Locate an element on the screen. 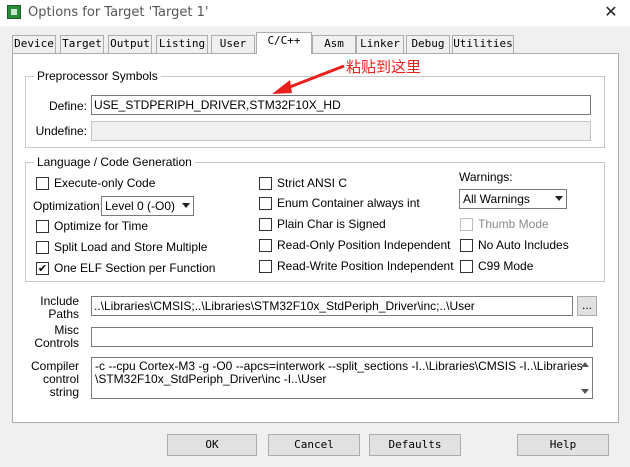 This screenshot has width=630, height=467. annotation-text: 粘贴到这里 is located at coordinates (384, 67).